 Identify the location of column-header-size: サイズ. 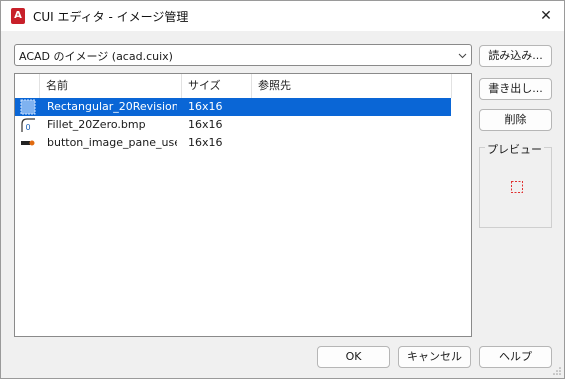
(217, 86).